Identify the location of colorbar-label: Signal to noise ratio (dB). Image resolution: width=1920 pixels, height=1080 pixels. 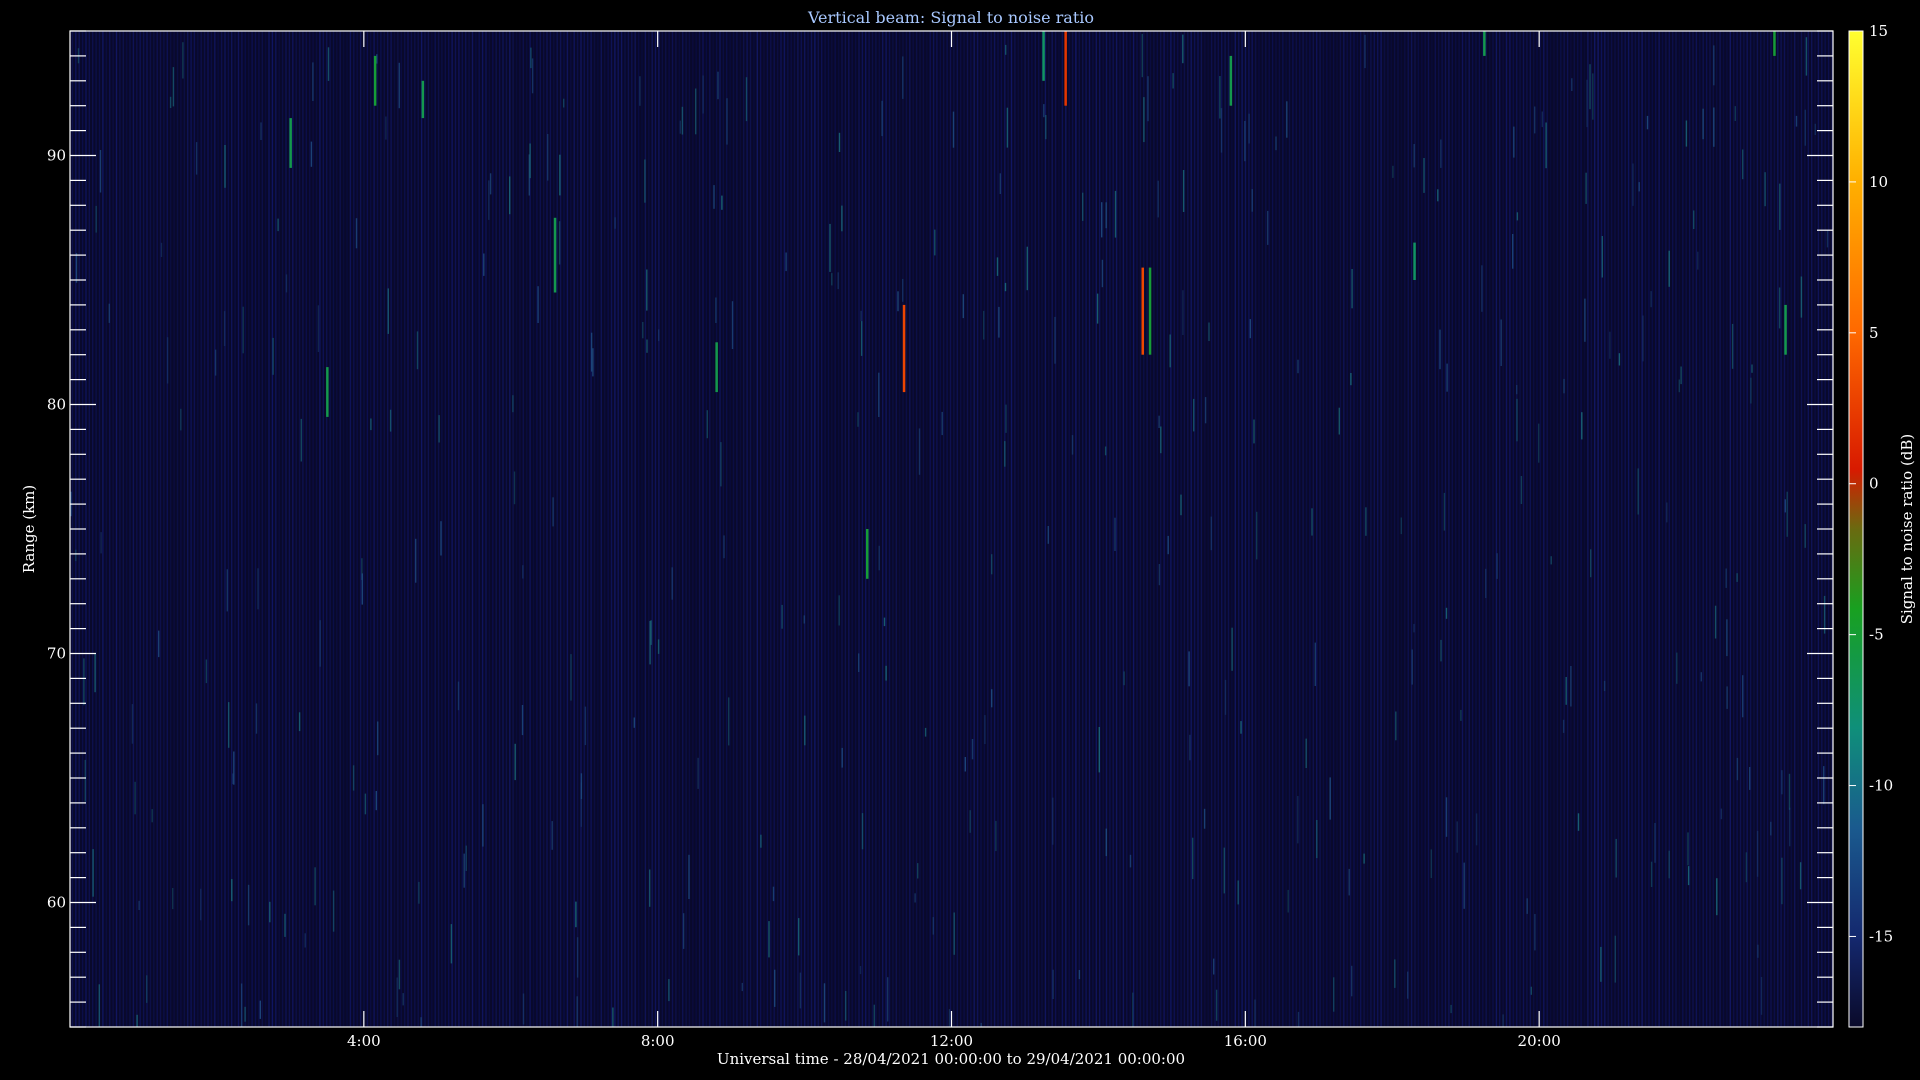
(1907, 529).